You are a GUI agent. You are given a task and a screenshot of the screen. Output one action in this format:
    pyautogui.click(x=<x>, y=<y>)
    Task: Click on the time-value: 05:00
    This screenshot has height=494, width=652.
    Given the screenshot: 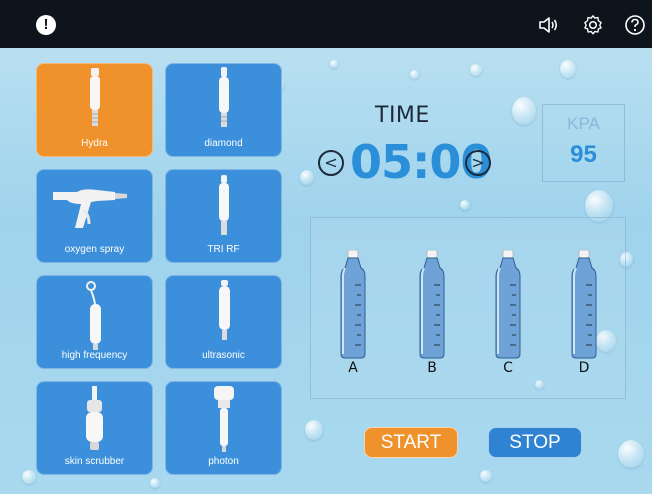 What is the action you would take?
    pyautogui.click(x=421, y=162)
    